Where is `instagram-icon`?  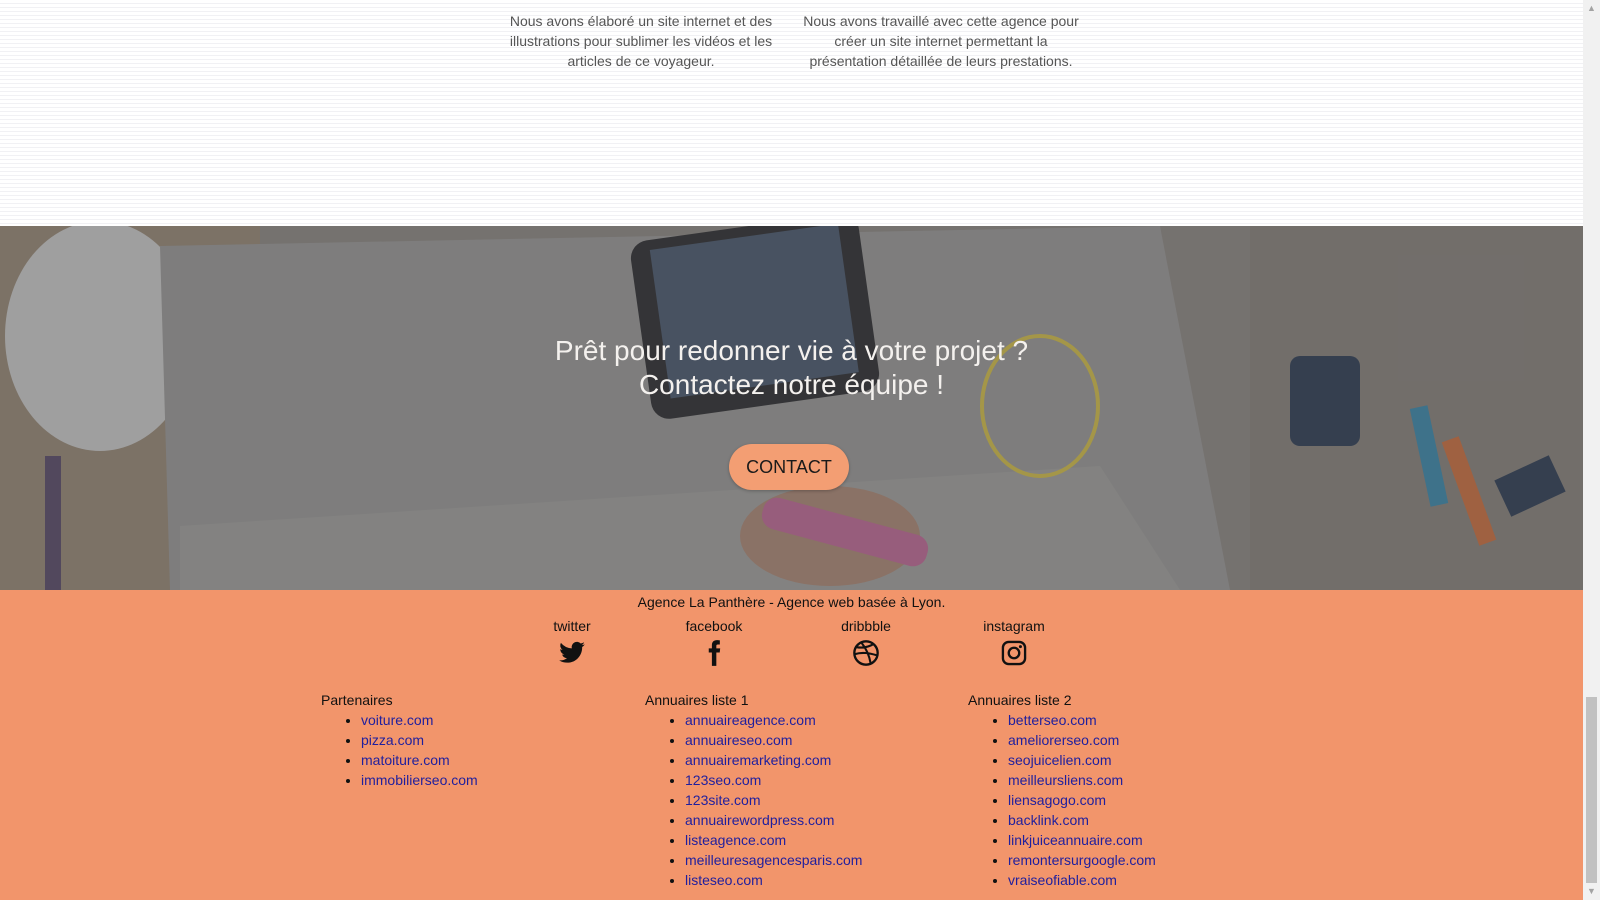 instagram-icon is located at coordinates (1014, 653).